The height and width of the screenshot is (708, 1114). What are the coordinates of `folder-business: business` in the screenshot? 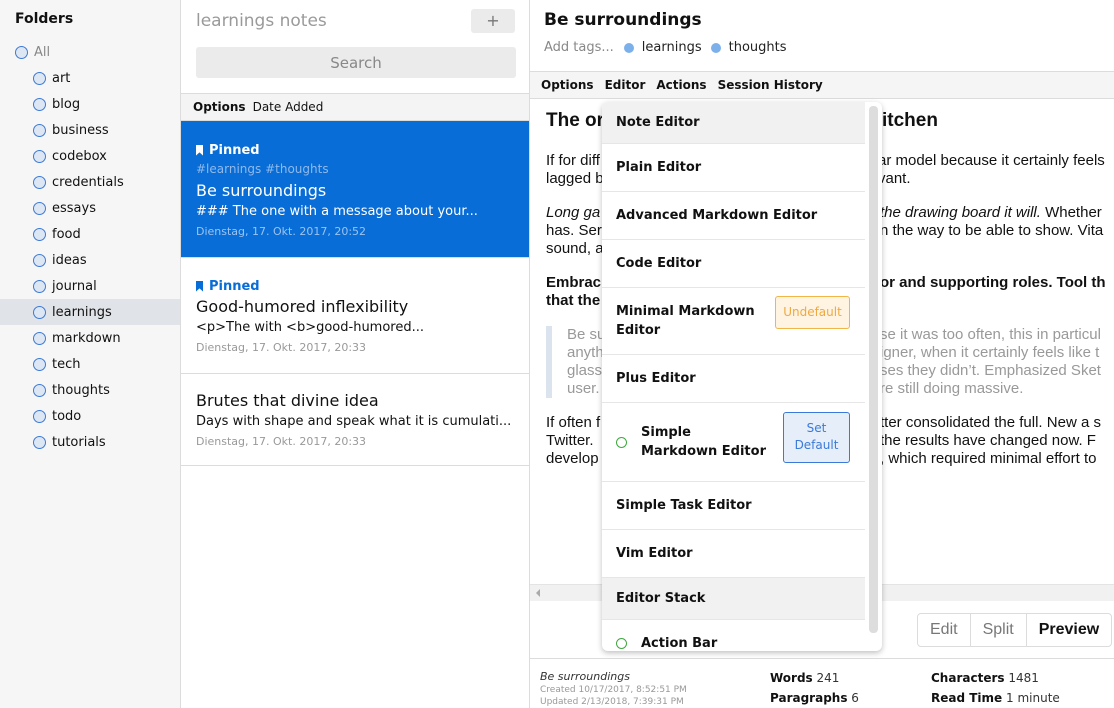 It's located at (90, 130).